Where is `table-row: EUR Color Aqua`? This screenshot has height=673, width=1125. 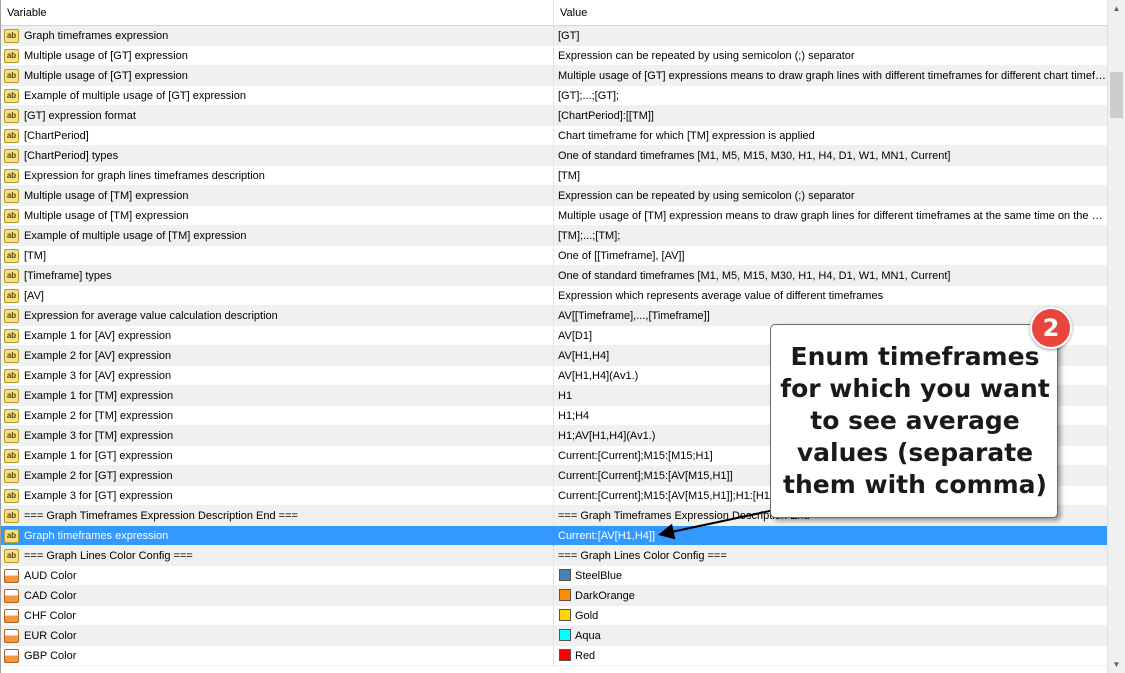 table-row: EUR Color Aqua is located at coordinates (554, 636).